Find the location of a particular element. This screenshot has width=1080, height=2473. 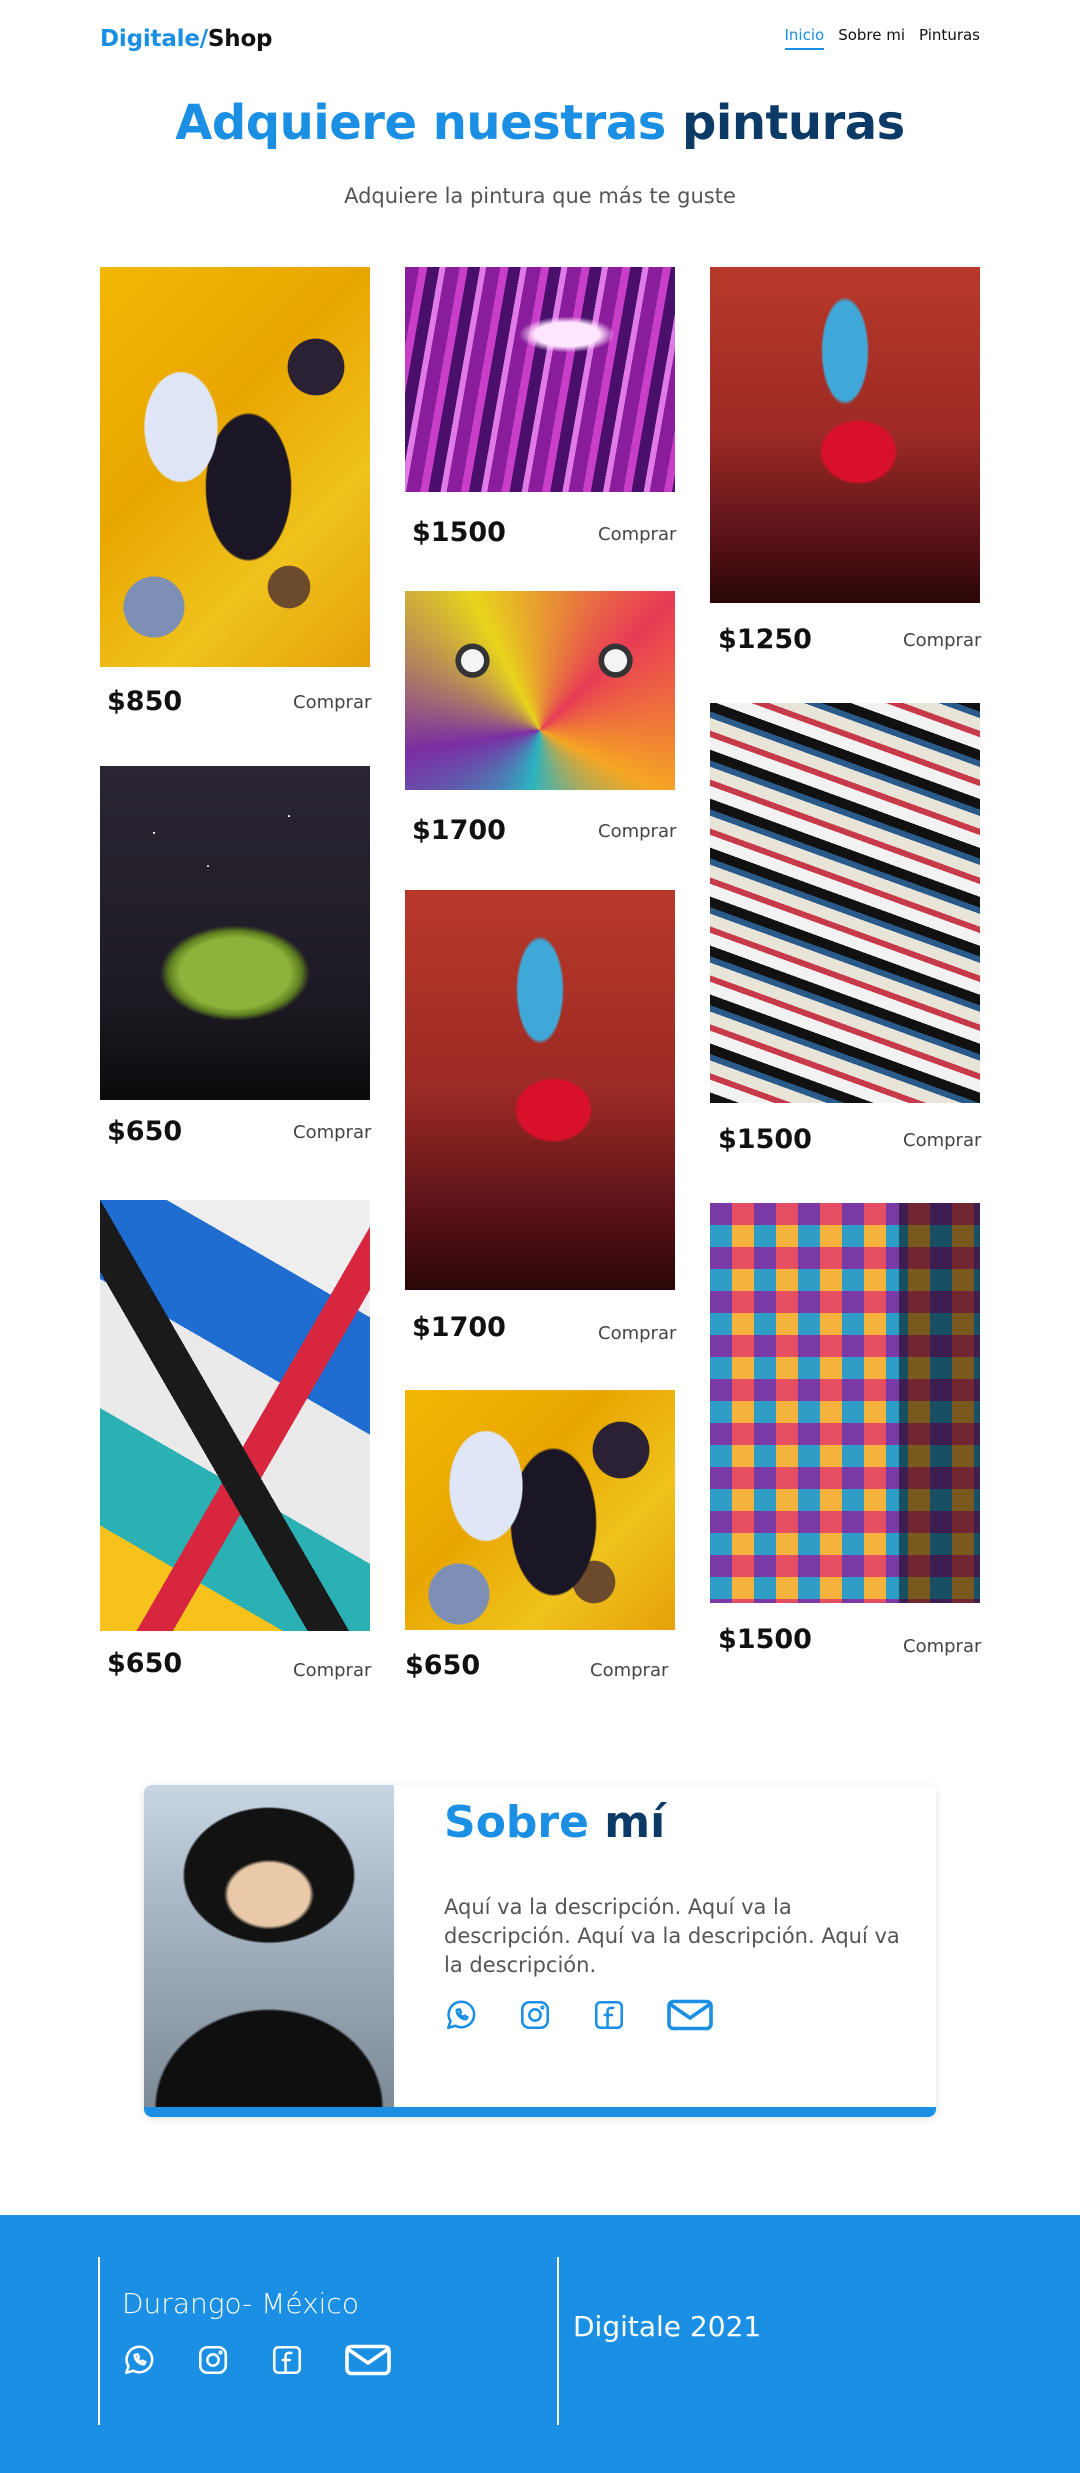

brand-logo: Digitale/Shop is located at coordinates (186, 39).